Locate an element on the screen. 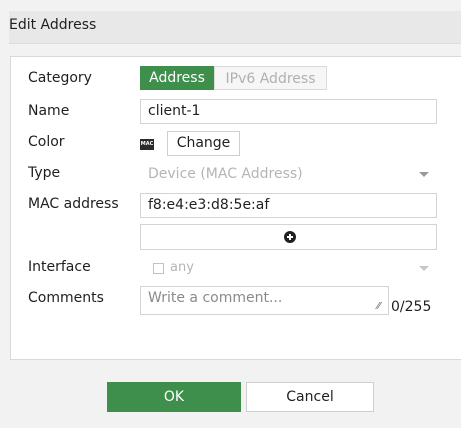 Image resolution: width=461 pixels, height=428 pixels. mac-color-icon: MAC is located at coordinates (147, 144).